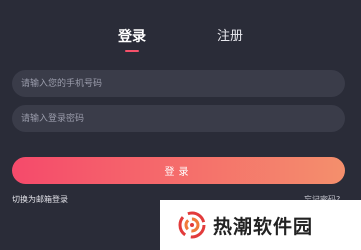  I want to click on tab-login: 登录, so click(132, 37).